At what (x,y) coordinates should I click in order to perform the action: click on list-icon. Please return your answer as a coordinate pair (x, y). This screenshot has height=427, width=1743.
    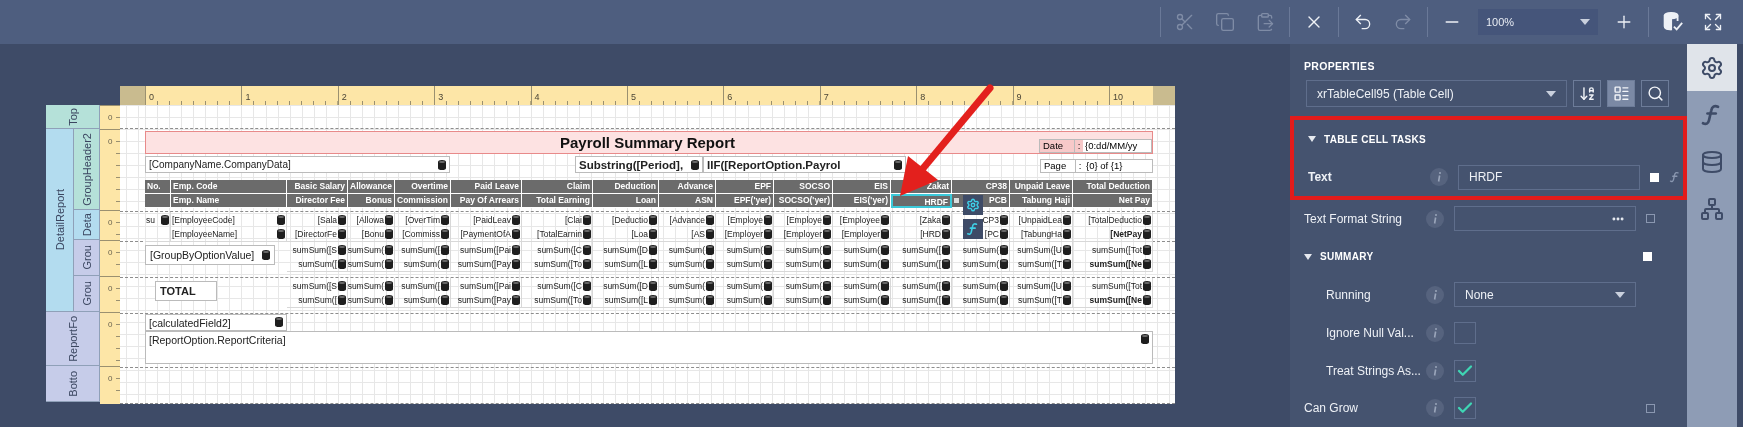
    Looking at the image, I should click on (1621, 93).